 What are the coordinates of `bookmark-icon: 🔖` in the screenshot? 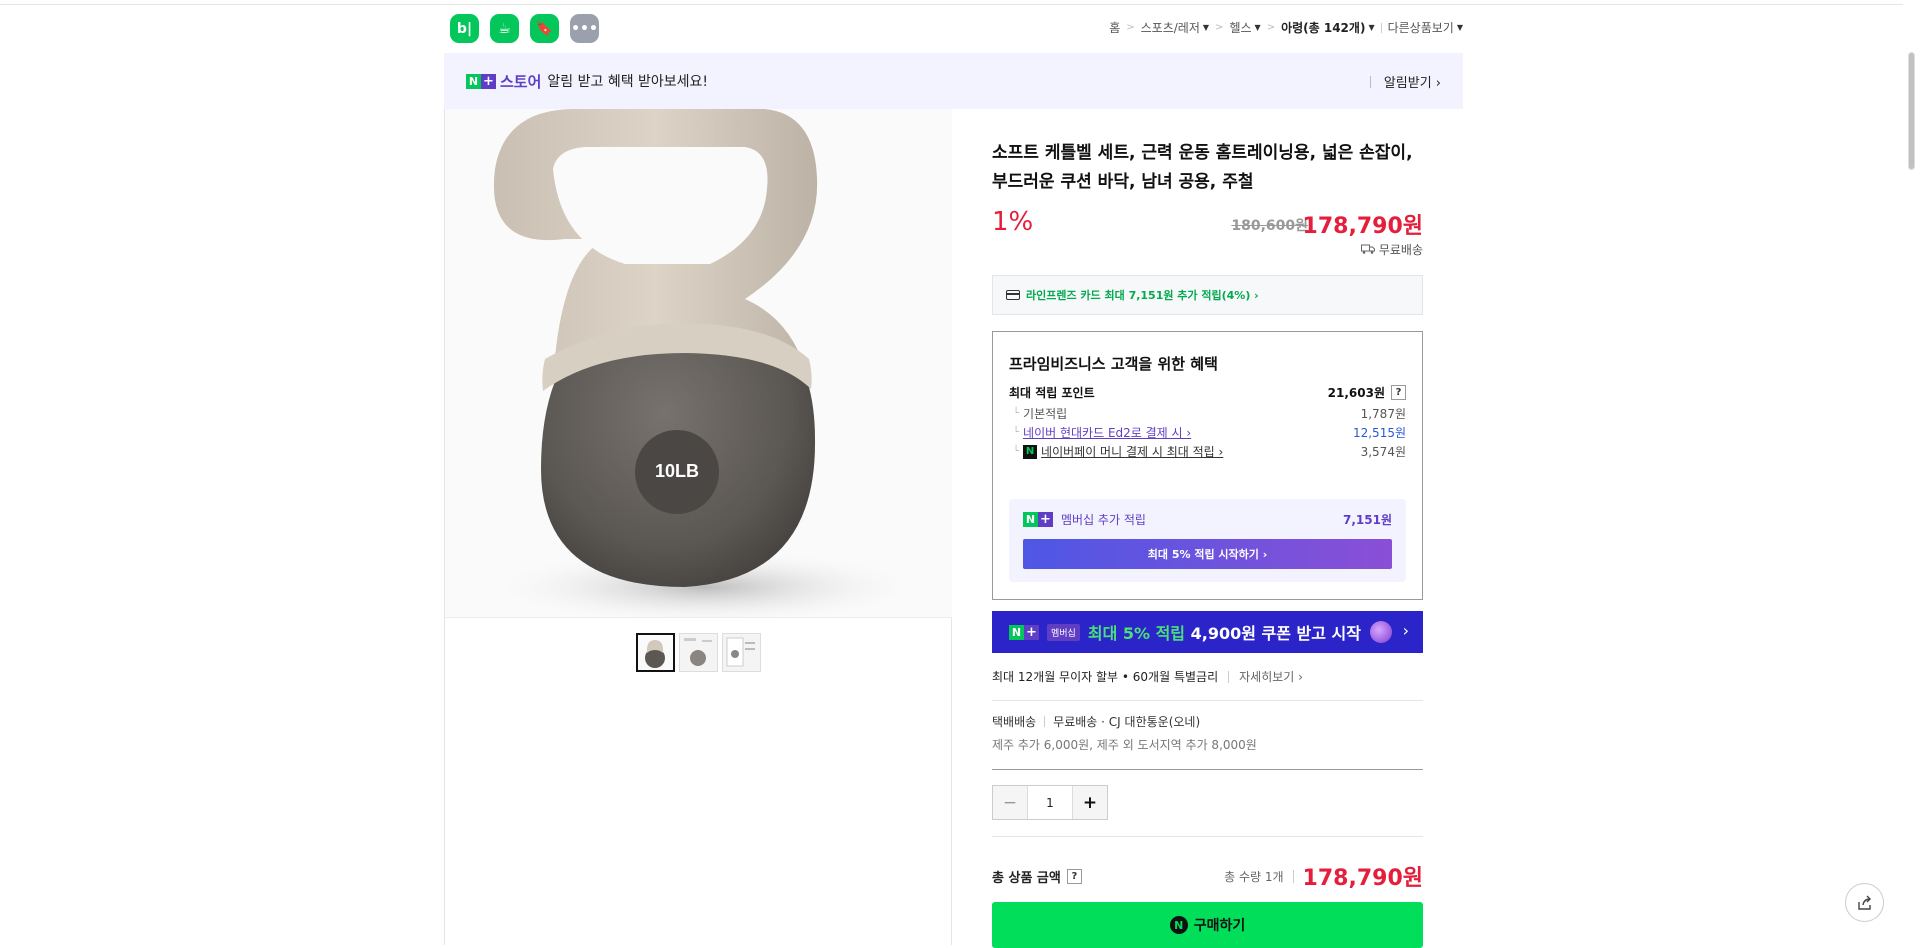 It's located at (544, 28).